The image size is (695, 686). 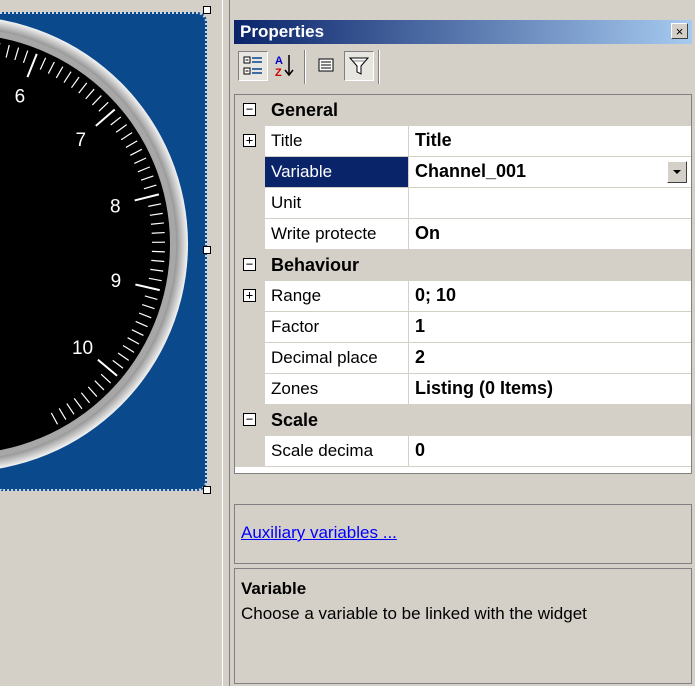 I want to click on gauge-scale-label: 6, so click(x=20, y=97).